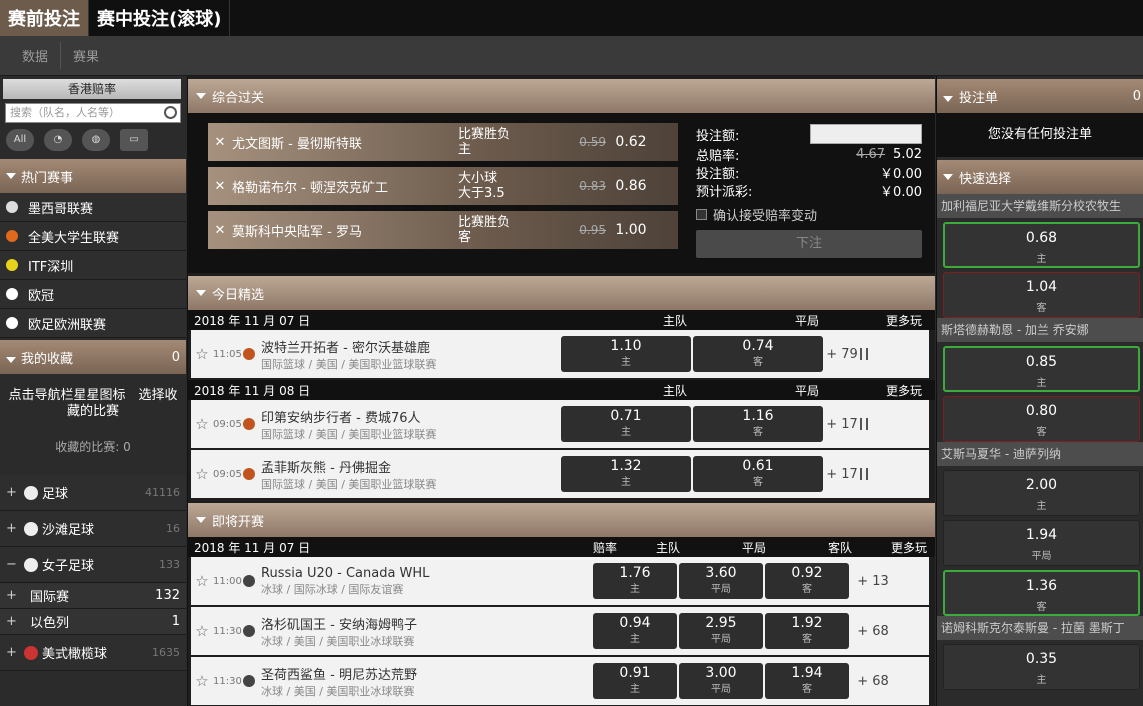 Image resolution: width=1143 pixels, height=706 pixels. Describe the element at coordinates (903, 320) in the screenshot. I see `col-more: 更多玩` at that location.